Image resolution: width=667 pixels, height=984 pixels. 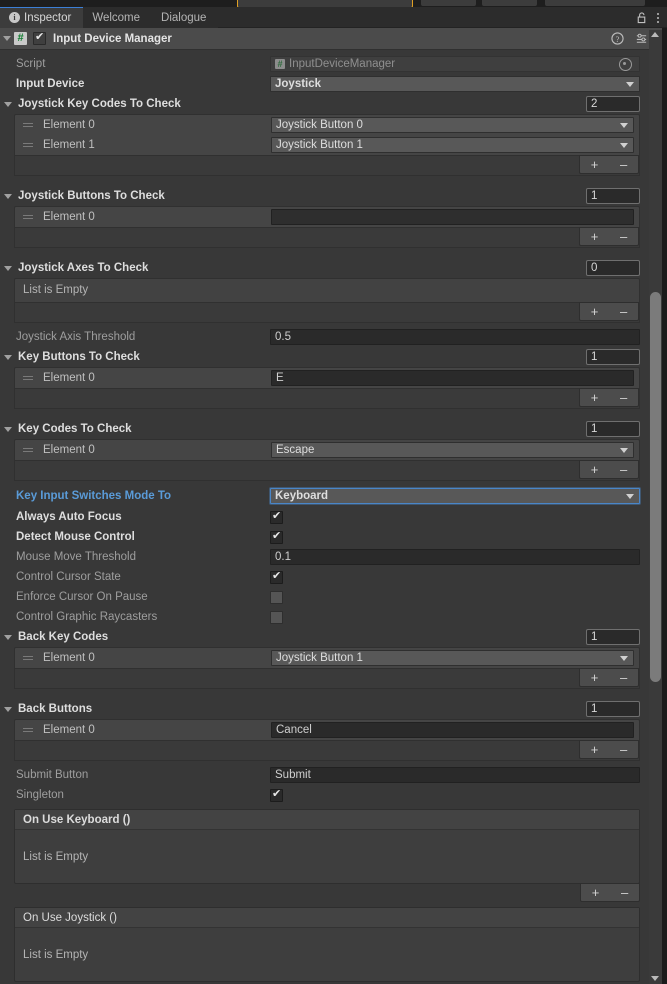 What do you see at coordinates (455, 337) in the screenshot?
I see `joystick-axis-threshold-input: 0.5` at bounding box center [455, 337].